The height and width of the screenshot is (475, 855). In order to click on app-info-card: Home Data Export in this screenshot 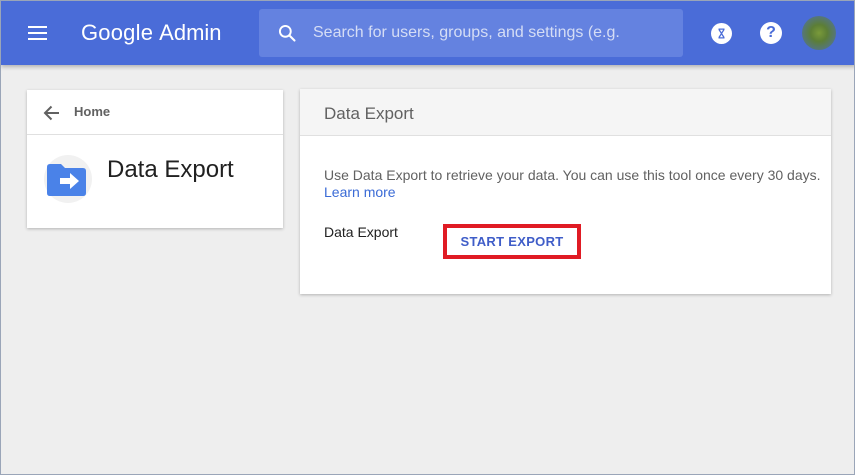, I will do `click(155, 159)`.